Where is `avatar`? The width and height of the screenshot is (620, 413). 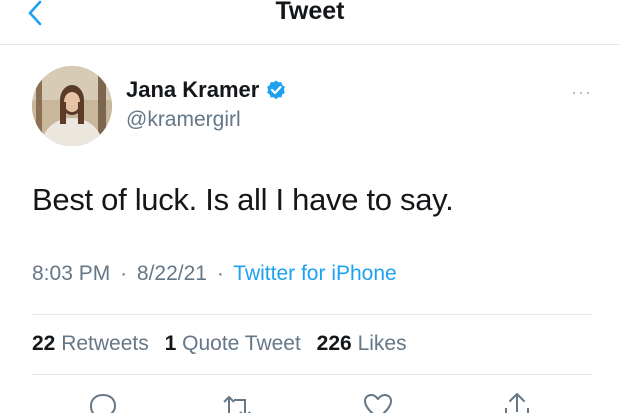 avatar is located at coordinates (72, 106).